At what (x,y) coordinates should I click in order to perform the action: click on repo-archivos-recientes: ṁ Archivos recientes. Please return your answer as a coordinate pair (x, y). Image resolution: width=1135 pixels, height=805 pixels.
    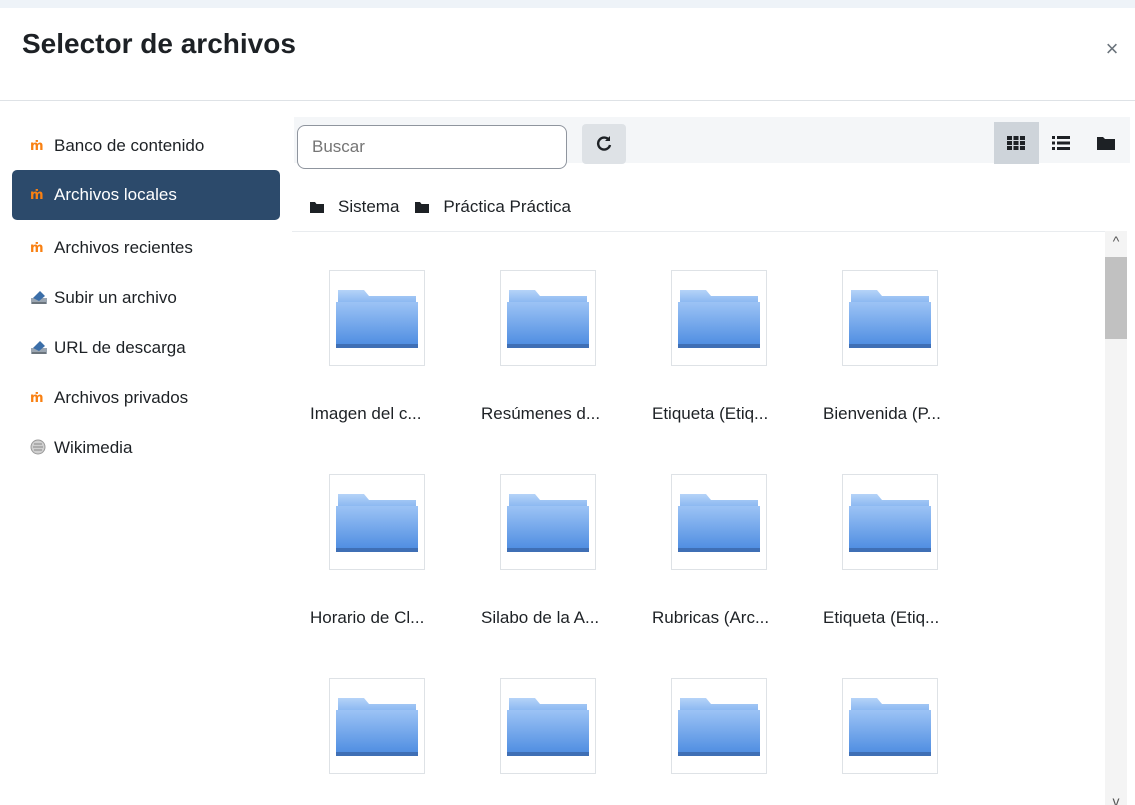
    Looking at the image, I should click on (146, 248).